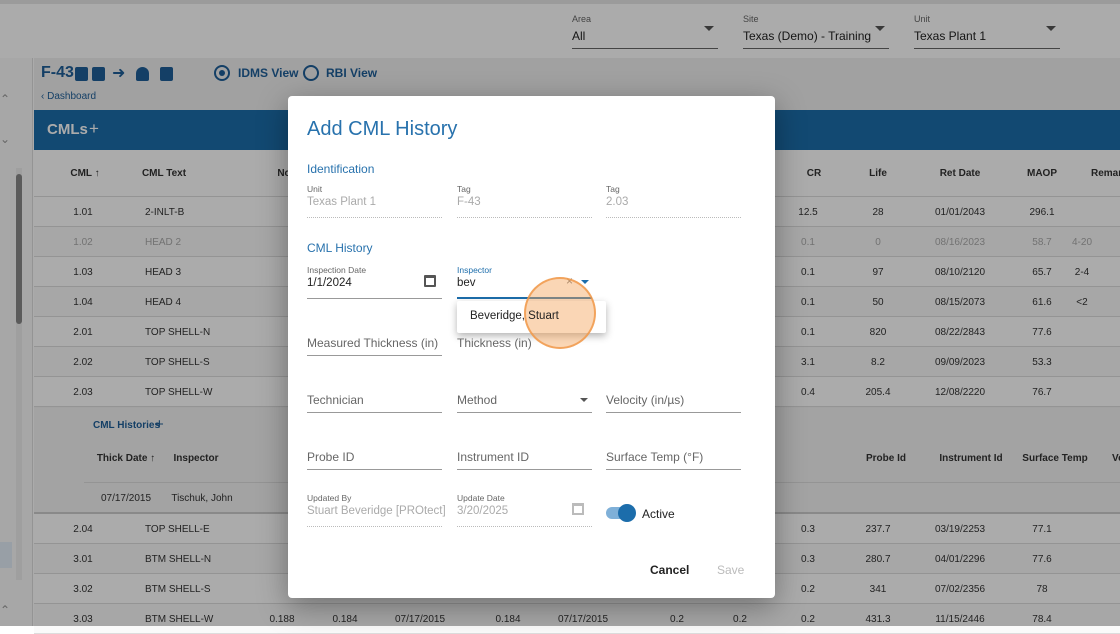 The image size is (1120, 634). What do you see at coordinates (497, 316) in the screenshot?
I see `option-match: Beveridge,` at bounding box center [497, 316].